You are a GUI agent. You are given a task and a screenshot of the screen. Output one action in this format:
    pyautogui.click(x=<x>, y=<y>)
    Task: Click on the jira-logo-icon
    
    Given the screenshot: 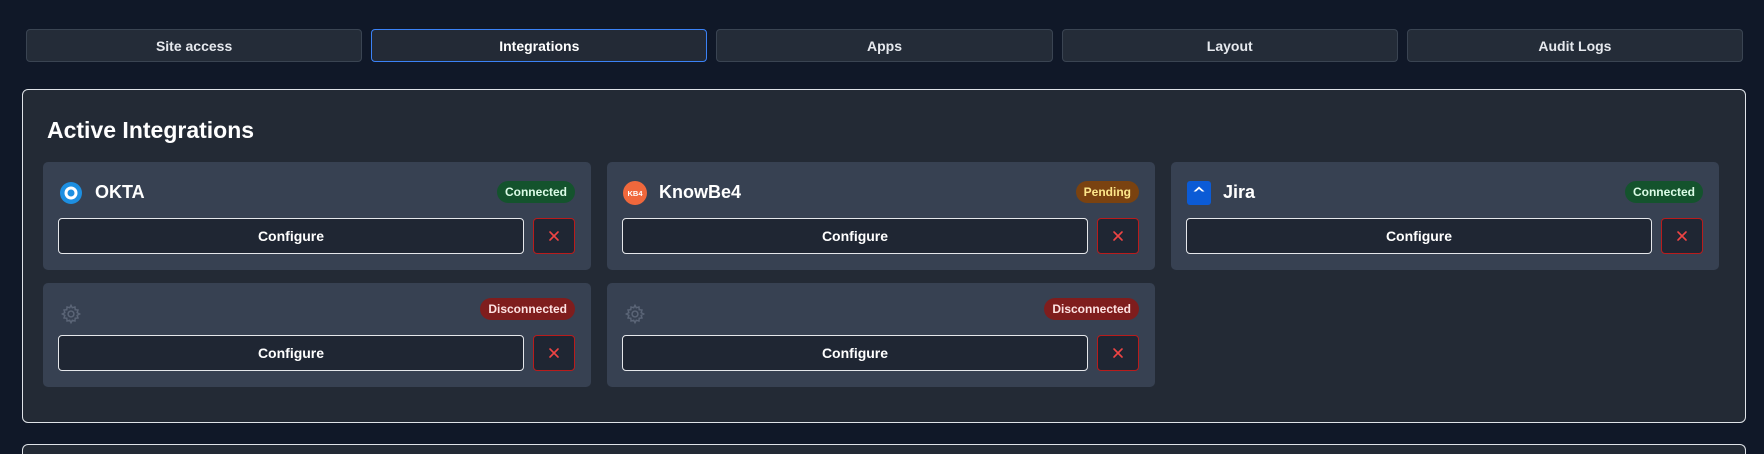 What is the action you would take?
    pyautogui.click(x=1199, y=193)
    